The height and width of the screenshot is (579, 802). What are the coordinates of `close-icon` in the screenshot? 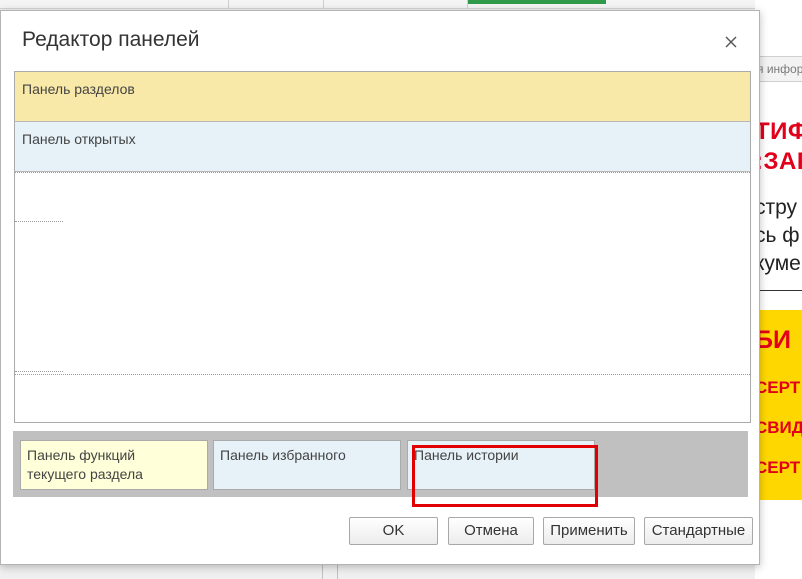 It's located at (731, 42).